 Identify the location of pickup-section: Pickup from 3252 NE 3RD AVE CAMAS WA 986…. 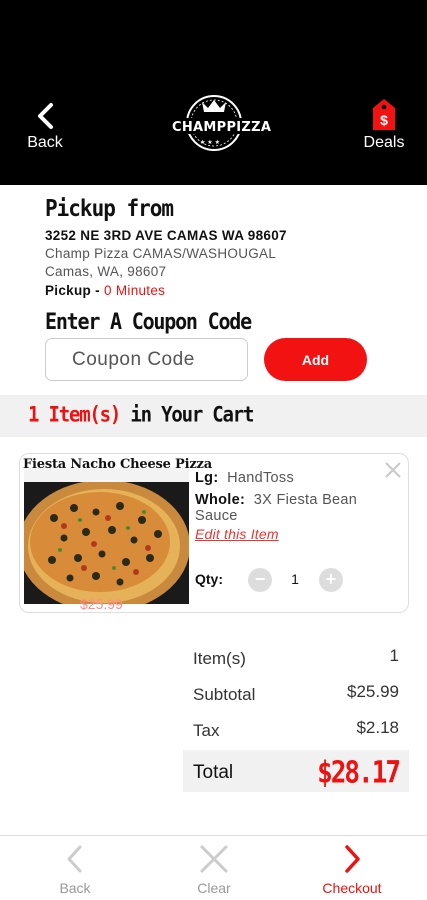
(225, 246).